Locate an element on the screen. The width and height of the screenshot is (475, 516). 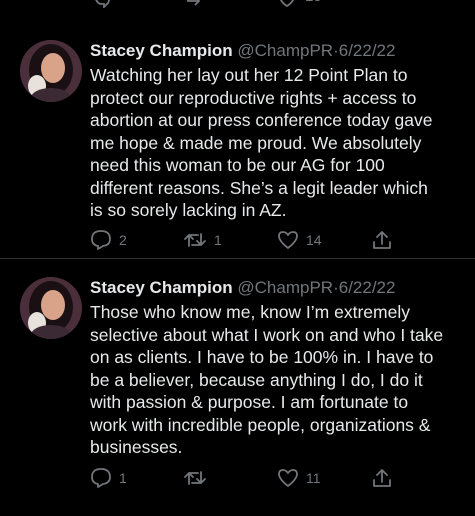
tweet-actions: 1 11 is located at coordinates (245, 478).